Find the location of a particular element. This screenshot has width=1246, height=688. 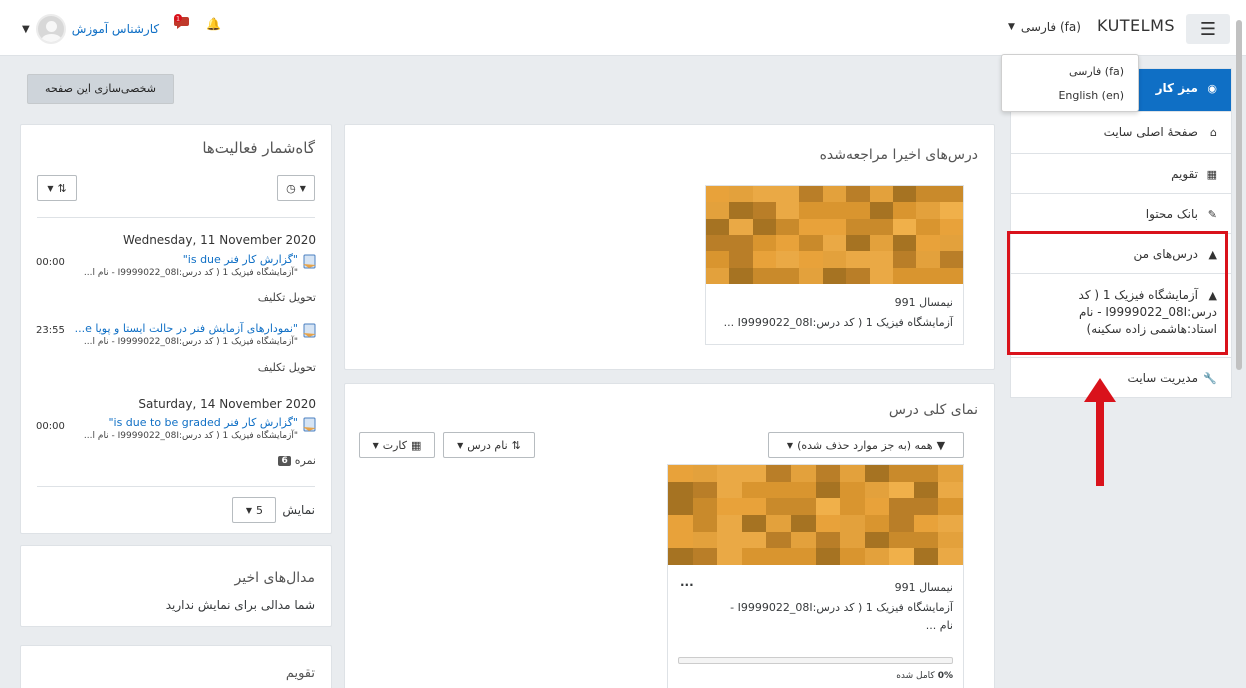

filter-icon: ▼ is located at coordinates (941, 445).